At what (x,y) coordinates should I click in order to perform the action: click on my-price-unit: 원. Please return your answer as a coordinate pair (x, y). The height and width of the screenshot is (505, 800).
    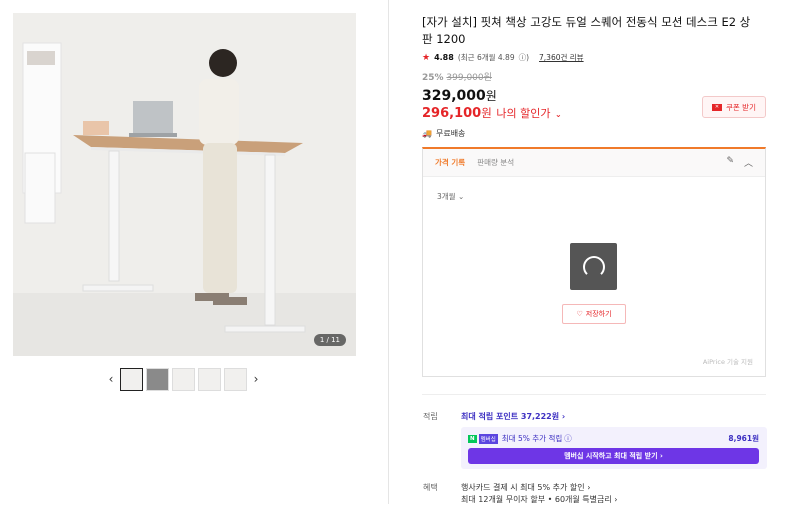
    Looking at the image, I should click on (486, 113).